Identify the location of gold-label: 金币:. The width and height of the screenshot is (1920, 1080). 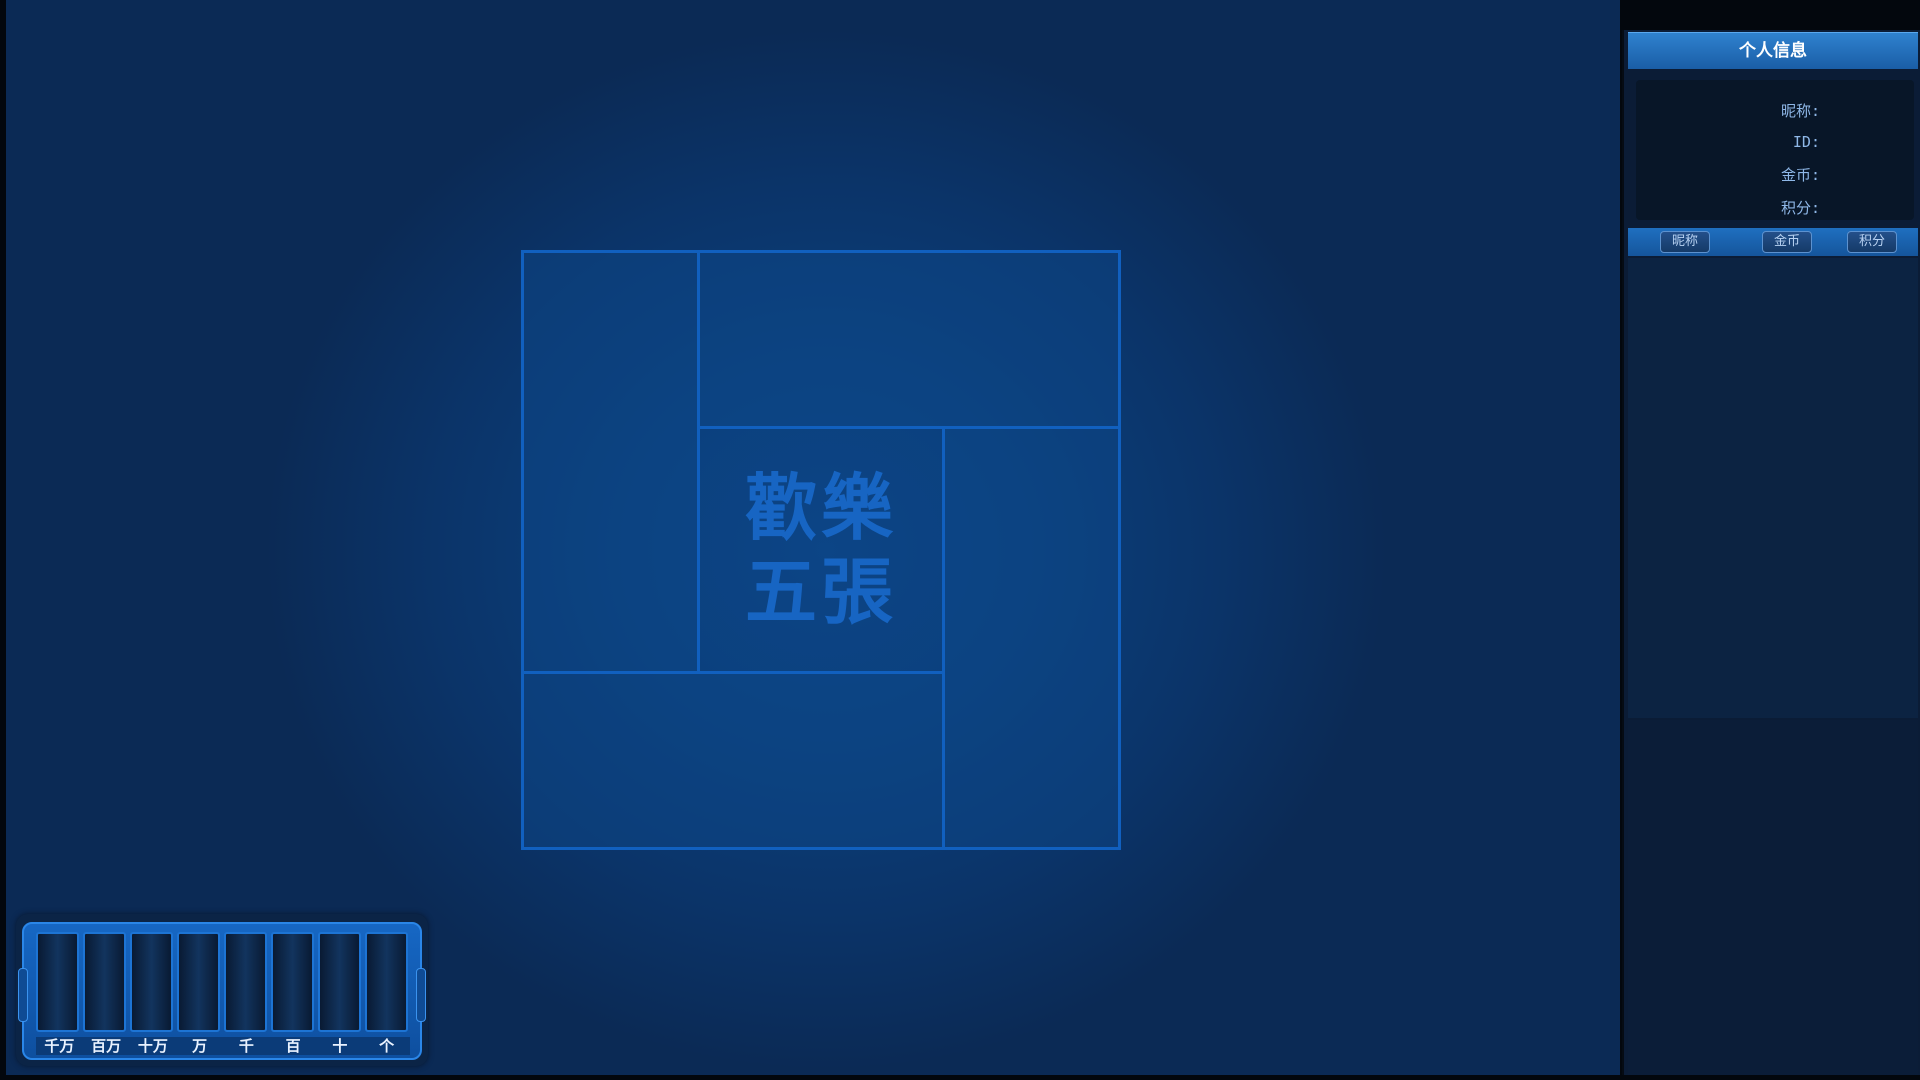
(1800, 175).